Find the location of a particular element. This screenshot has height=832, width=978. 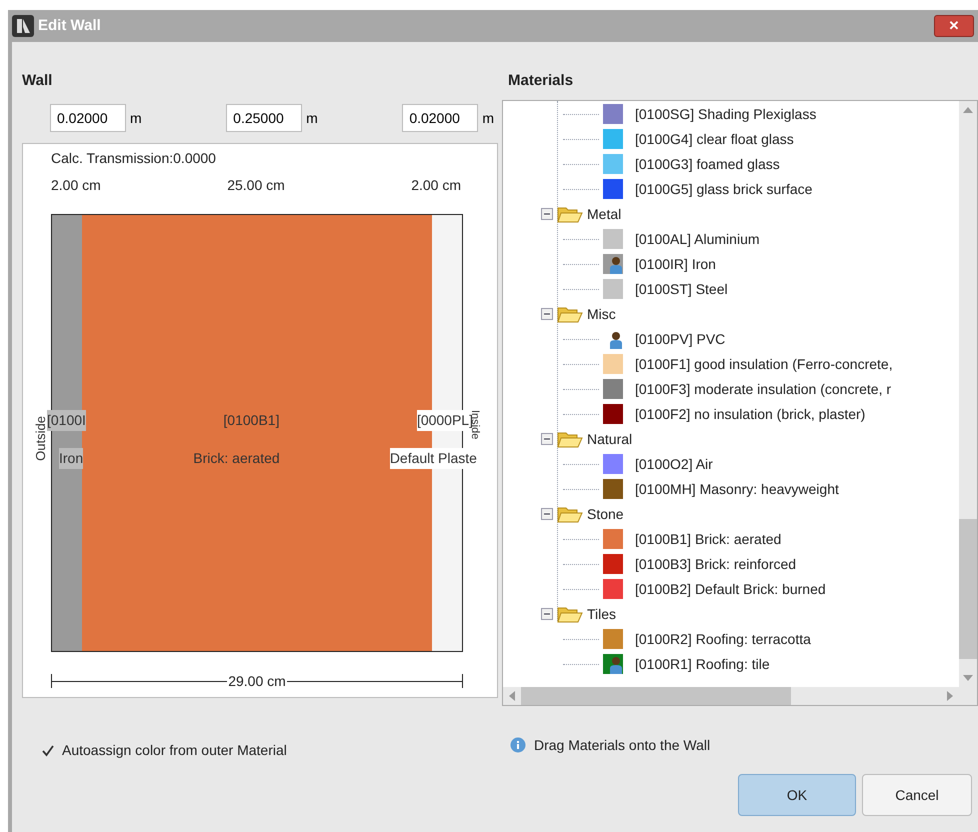

material-item: [0100G5] glass brick surface is located at coordinates (723, 189).